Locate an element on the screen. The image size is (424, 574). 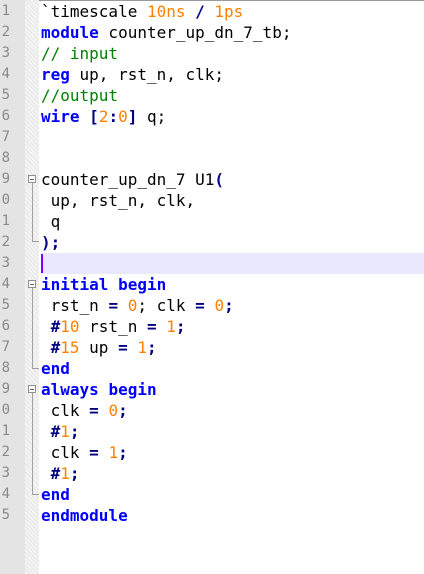
code-line: endmodule is located at coordinates (232, 515).